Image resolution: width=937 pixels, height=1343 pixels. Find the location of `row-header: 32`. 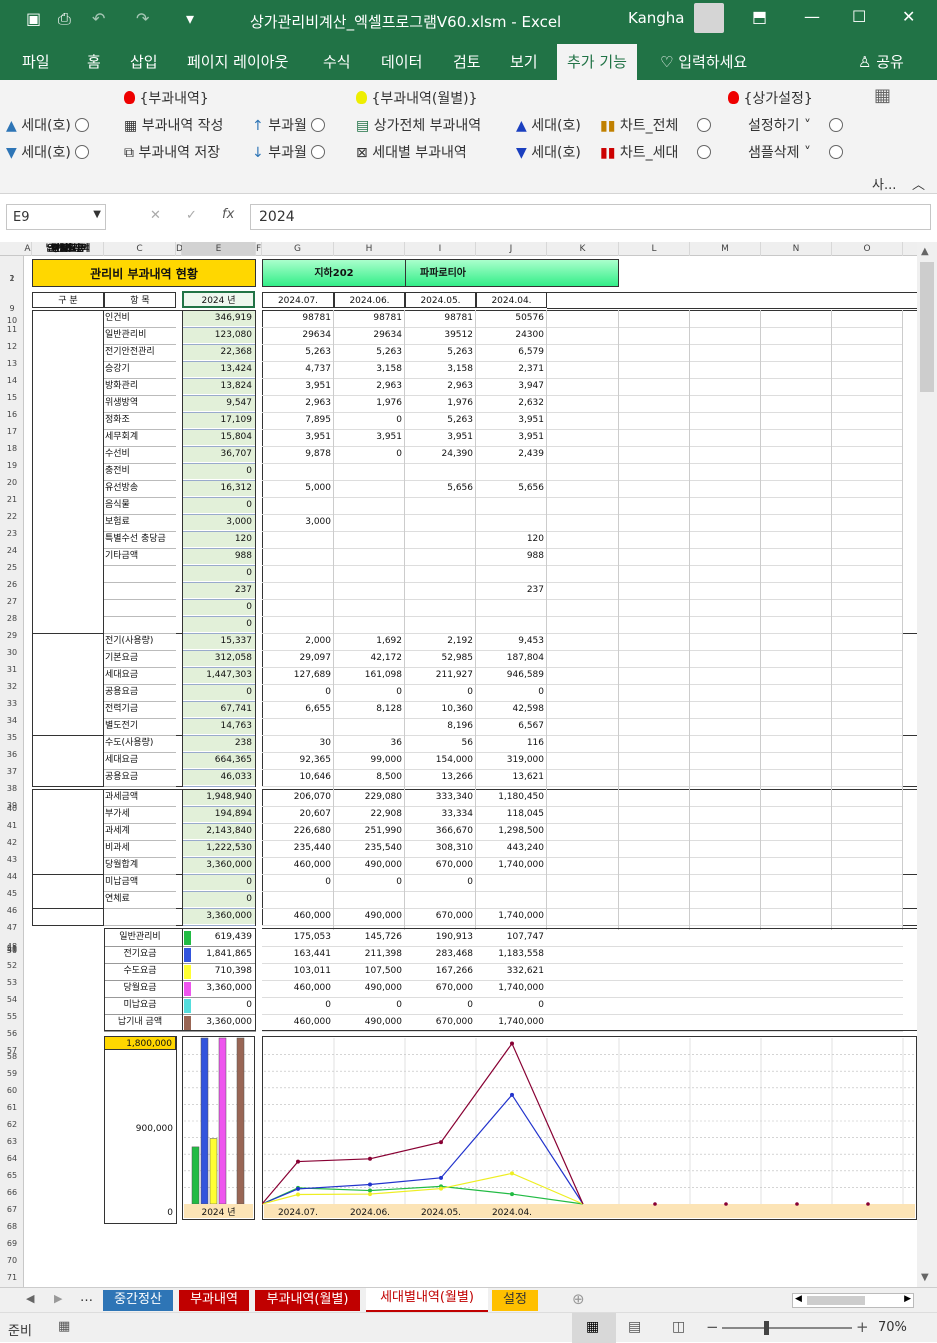

row-header: 32 is located at coordinates (12, 688).